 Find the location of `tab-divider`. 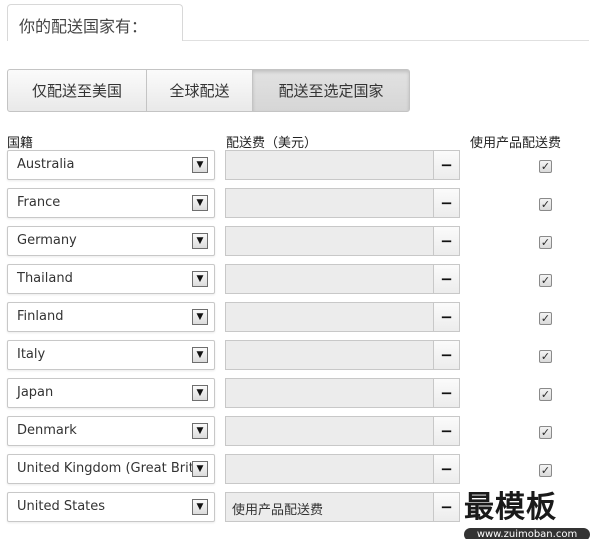

tab-divider is located at coordinates (386, 40).